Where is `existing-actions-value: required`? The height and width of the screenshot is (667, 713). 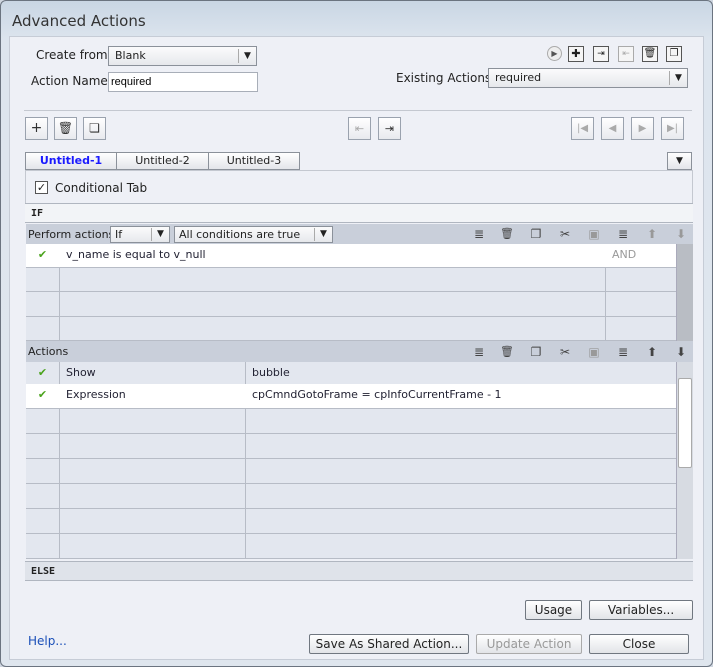
existing-actions-value: required is located at coordinates (518, 77).